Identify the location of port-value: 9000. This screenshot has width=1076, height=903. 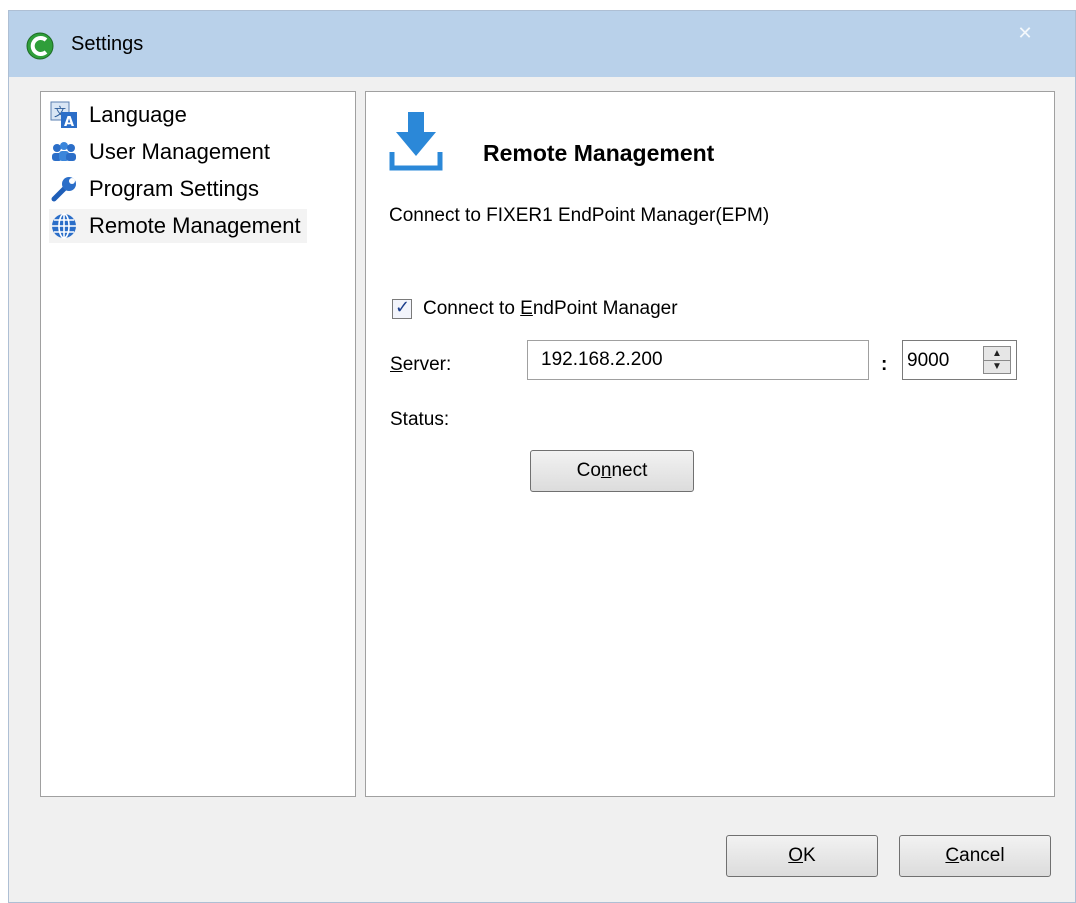
(928, 361).